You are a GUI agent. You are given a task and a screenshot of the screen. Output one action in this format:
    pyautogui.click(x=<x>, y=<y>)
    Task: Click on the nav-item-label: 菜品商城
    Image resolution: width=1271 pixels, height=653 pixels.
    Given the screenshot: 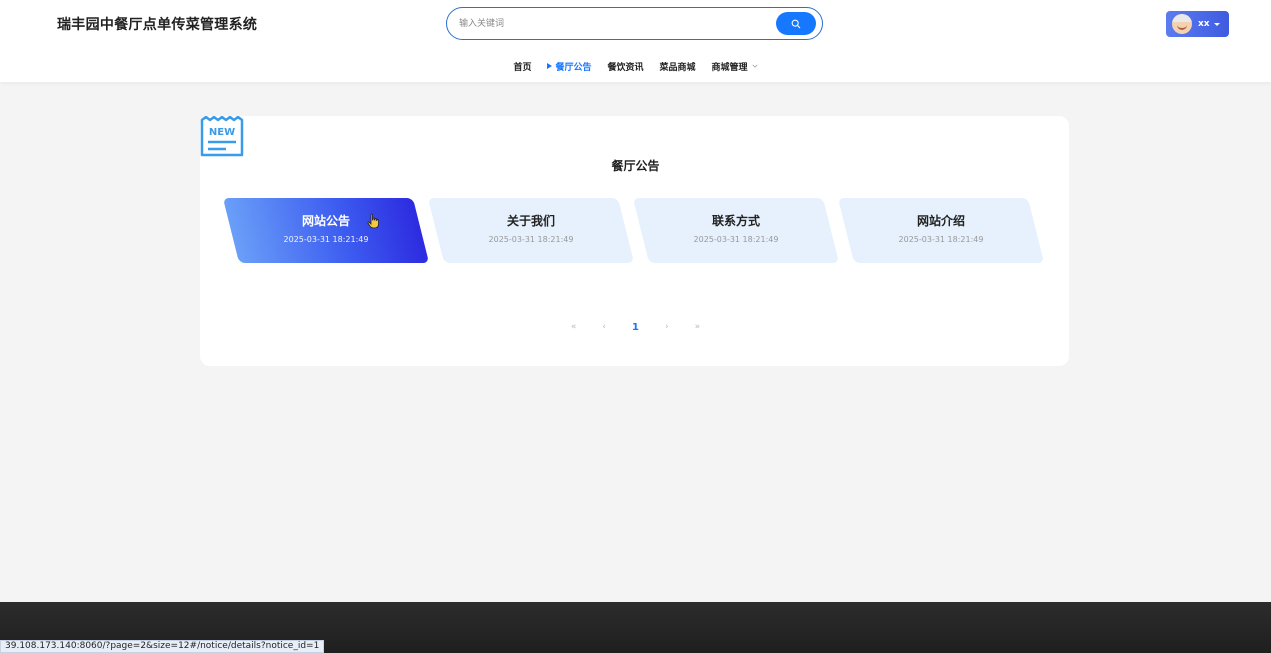 What is the action you would take?
    pyautogui.click(x=677, y=67)
    